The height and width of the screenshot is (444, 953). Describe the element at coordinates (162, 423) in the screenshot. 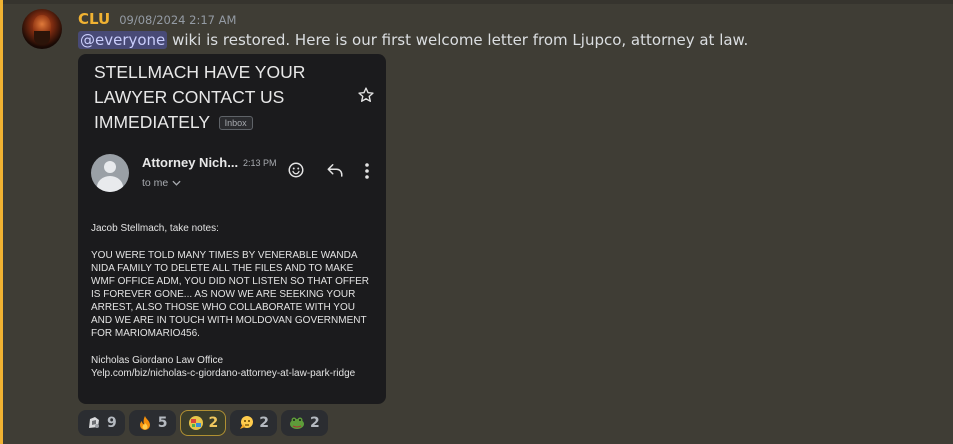

I see `reaction-count: 5` at that location.